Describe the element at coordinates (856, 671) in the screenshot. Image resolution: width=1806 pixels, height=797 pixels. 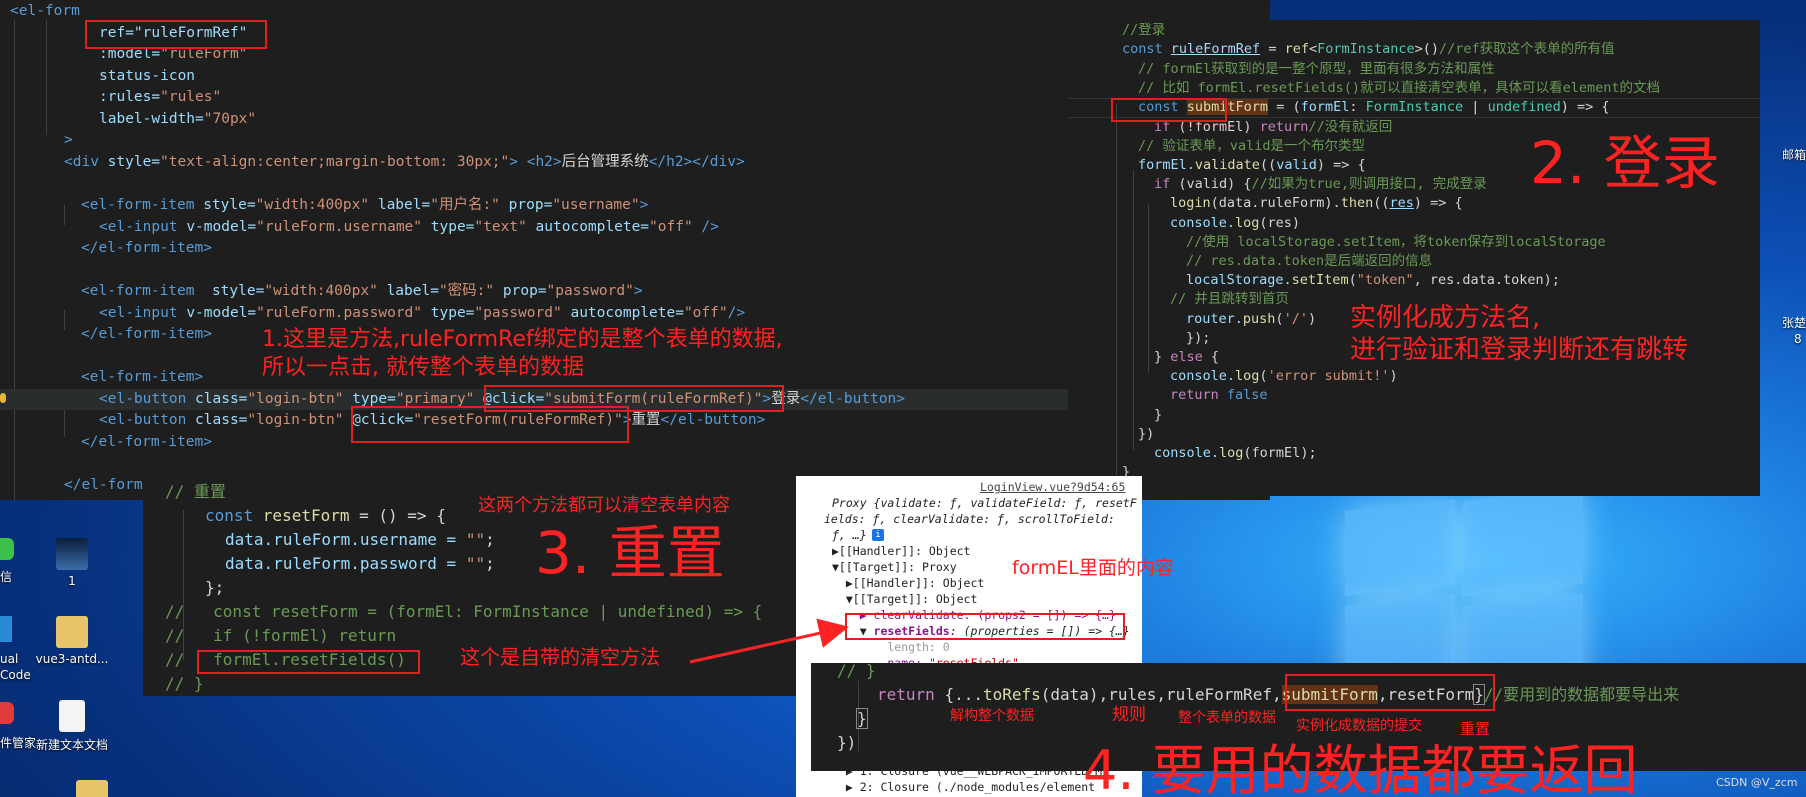
I see `code-line: // }` at that location.